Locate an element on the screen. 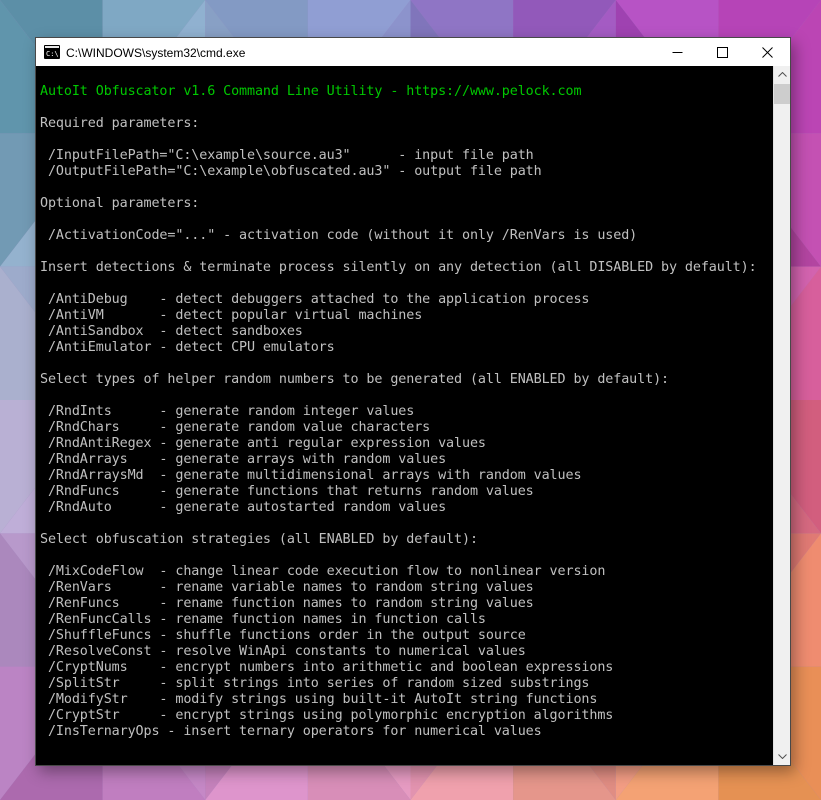  minimize-icon is located at coordinates (677, 52).